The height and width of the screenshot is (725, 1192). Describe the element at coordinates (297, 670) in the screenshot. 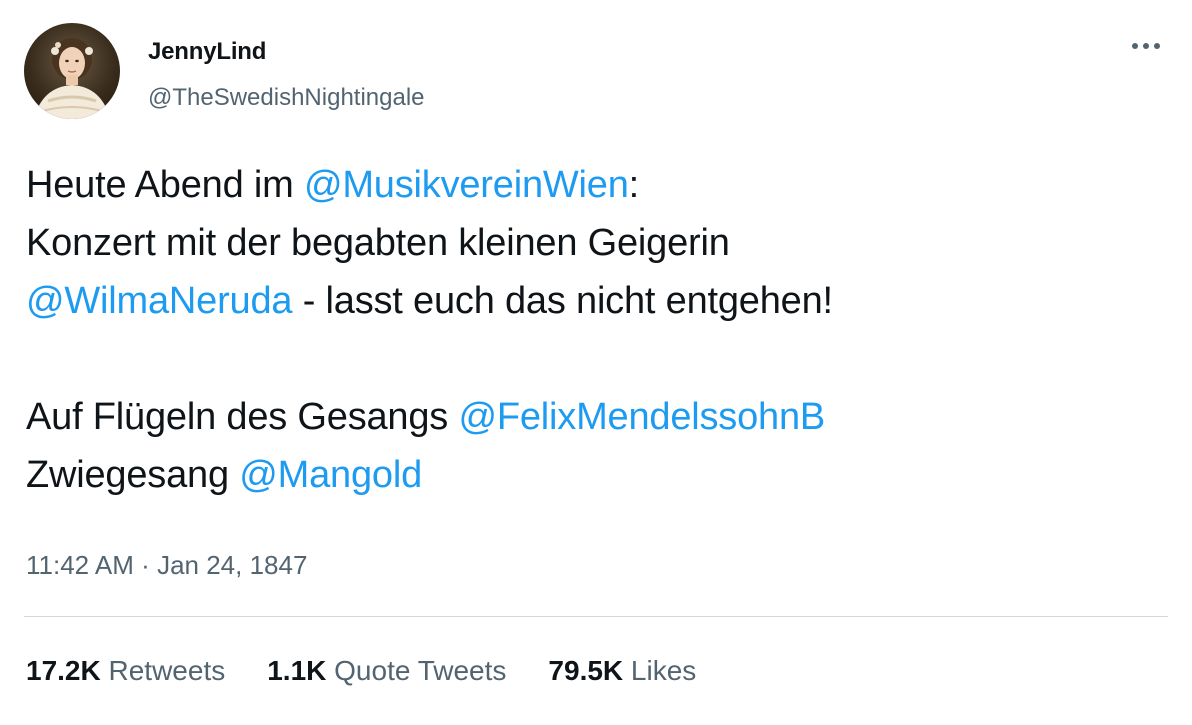

I see `quote-tweets-count: 1.1K` at that location.